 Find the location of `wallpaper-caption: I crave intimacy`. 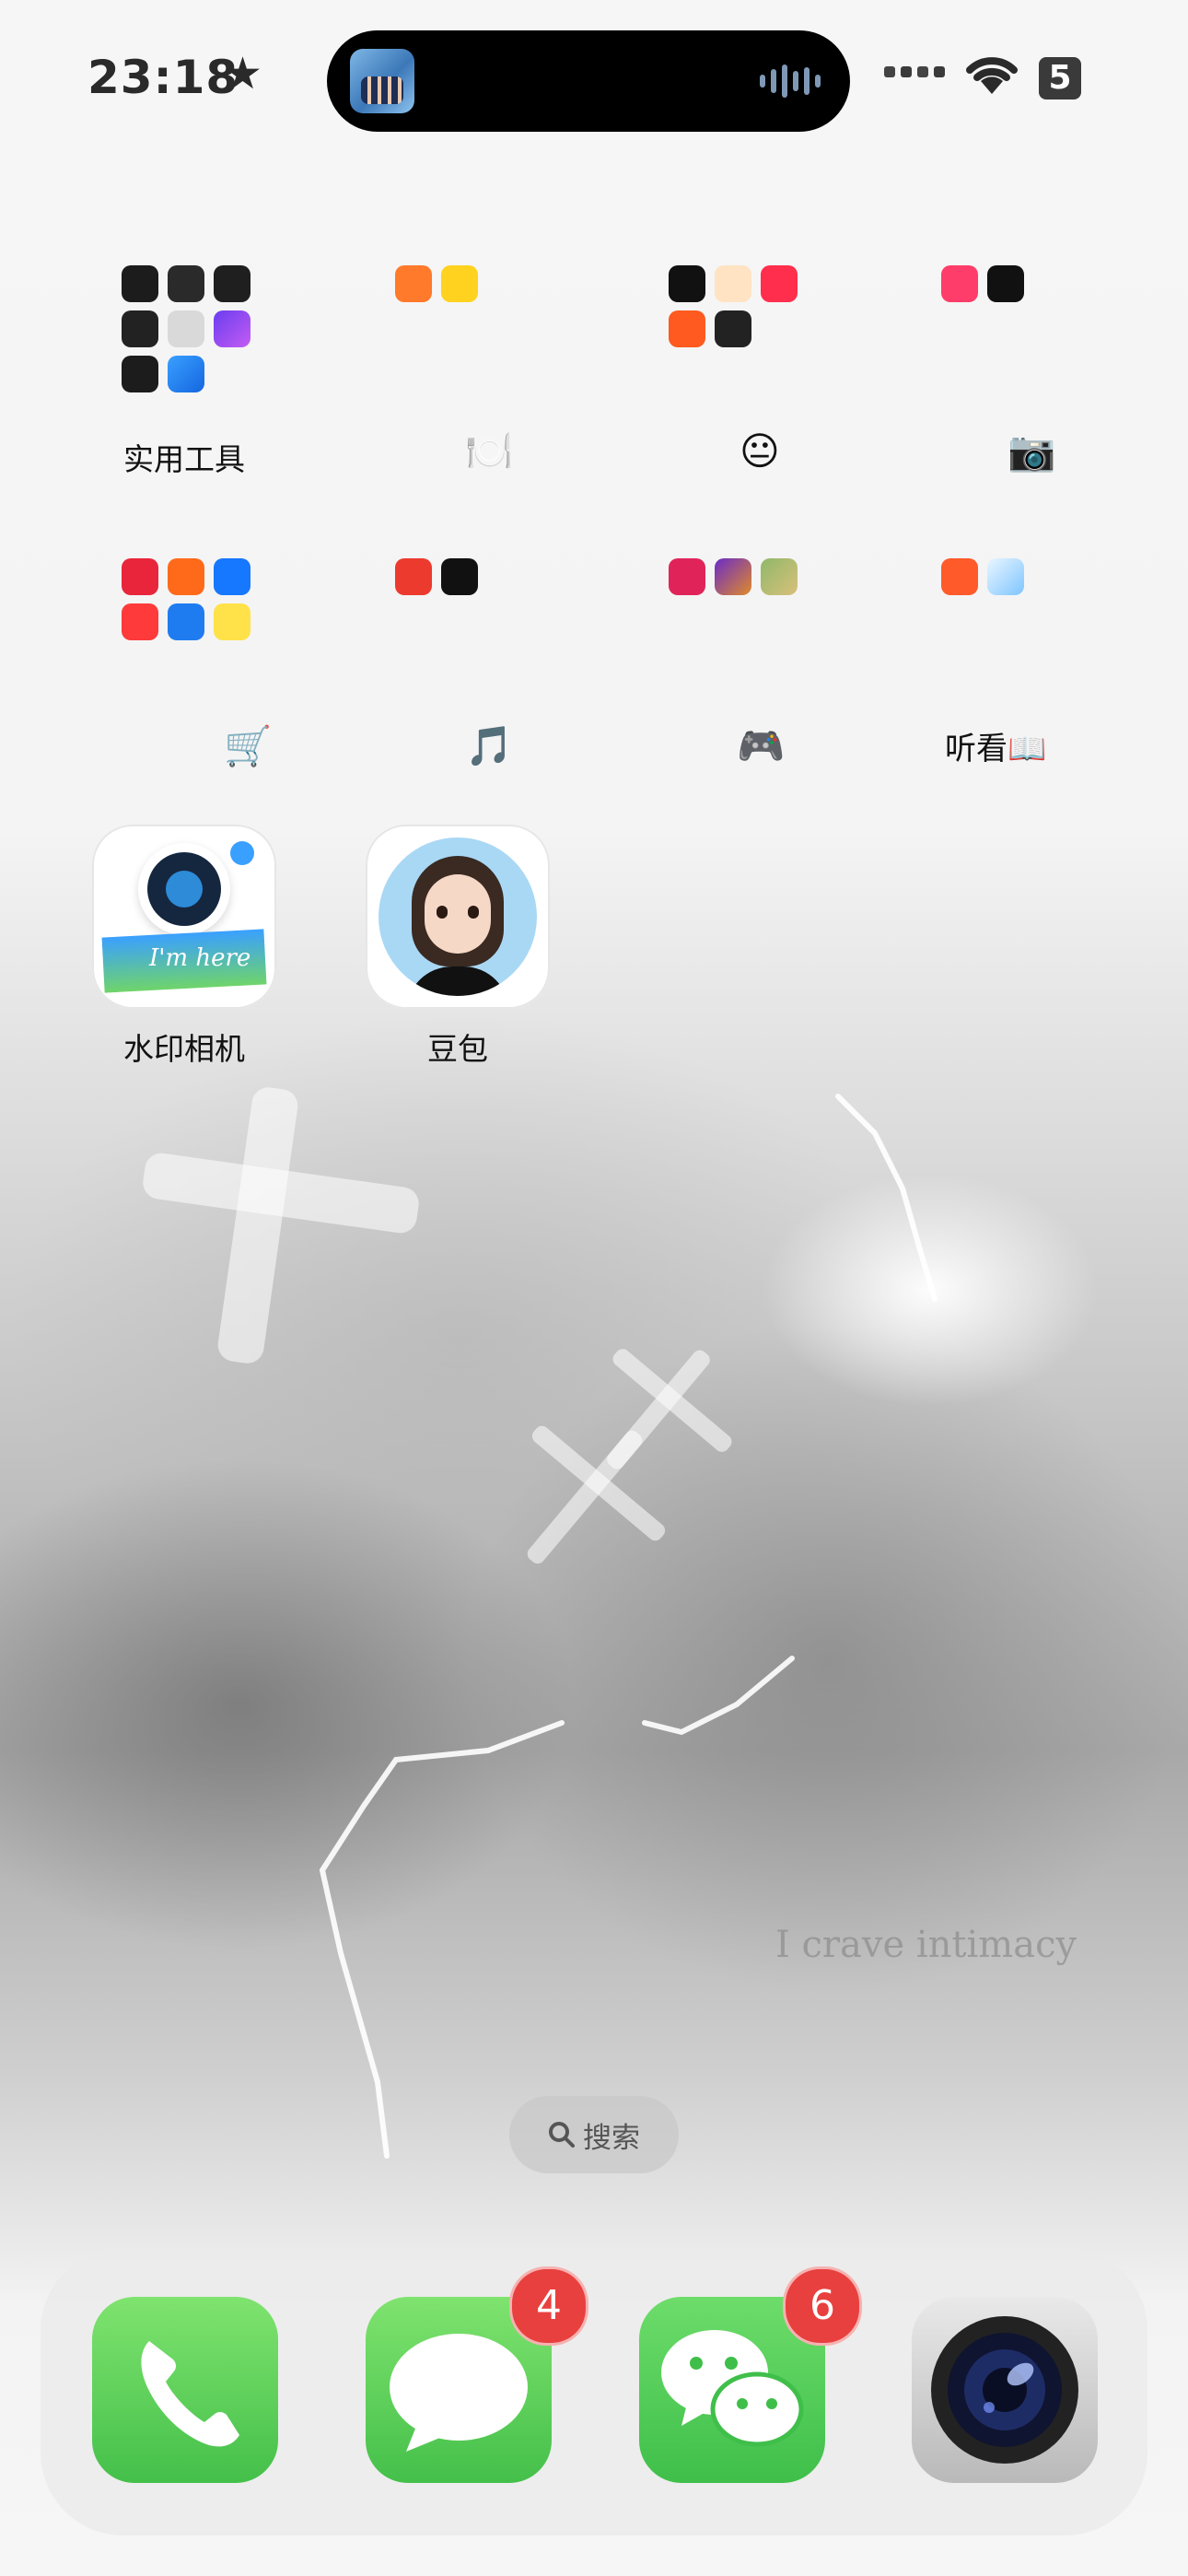

wallpaper-caption: I crave intimacy is located at coordinates (926, 1945).